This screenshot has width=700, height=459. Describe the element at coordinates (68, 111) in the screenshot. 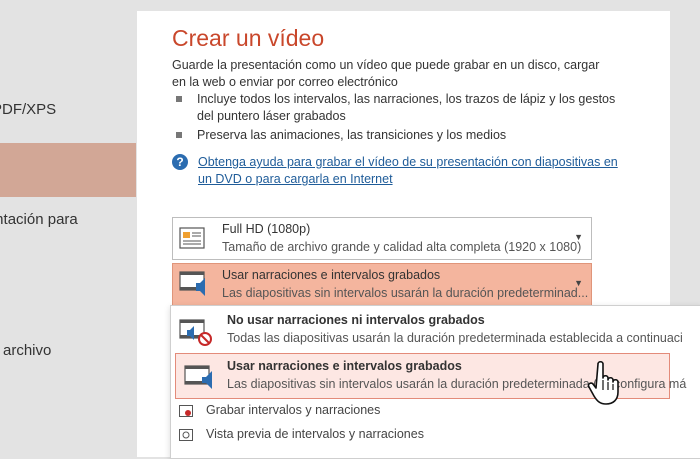

I see `nav-item-pdf-xps: PDF/XPS` at that location.